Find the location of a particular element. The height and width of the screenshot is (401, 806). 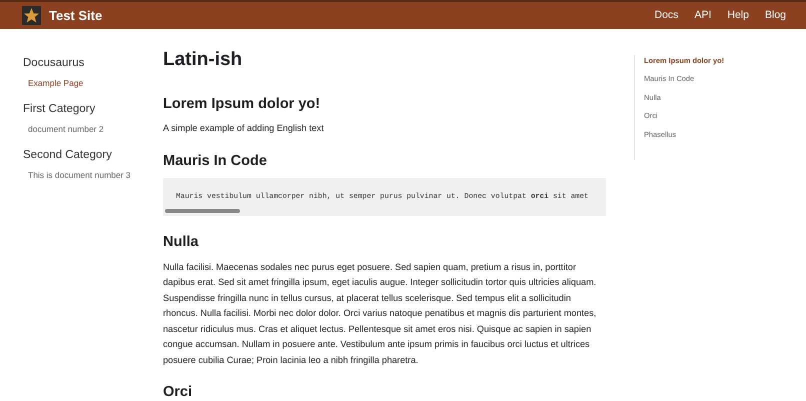

site-title: Test Site is located at coordinates (75, 16).